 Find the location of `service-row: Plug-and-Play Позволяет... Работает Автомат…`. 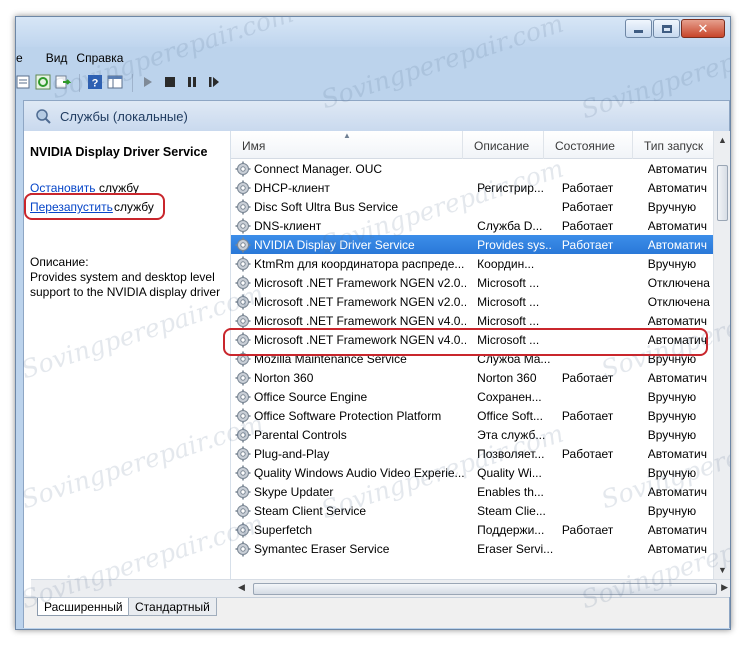

service-row: Plug-and-Play Позволяет... Работает Автомат… is located at coordinates (472, 453).